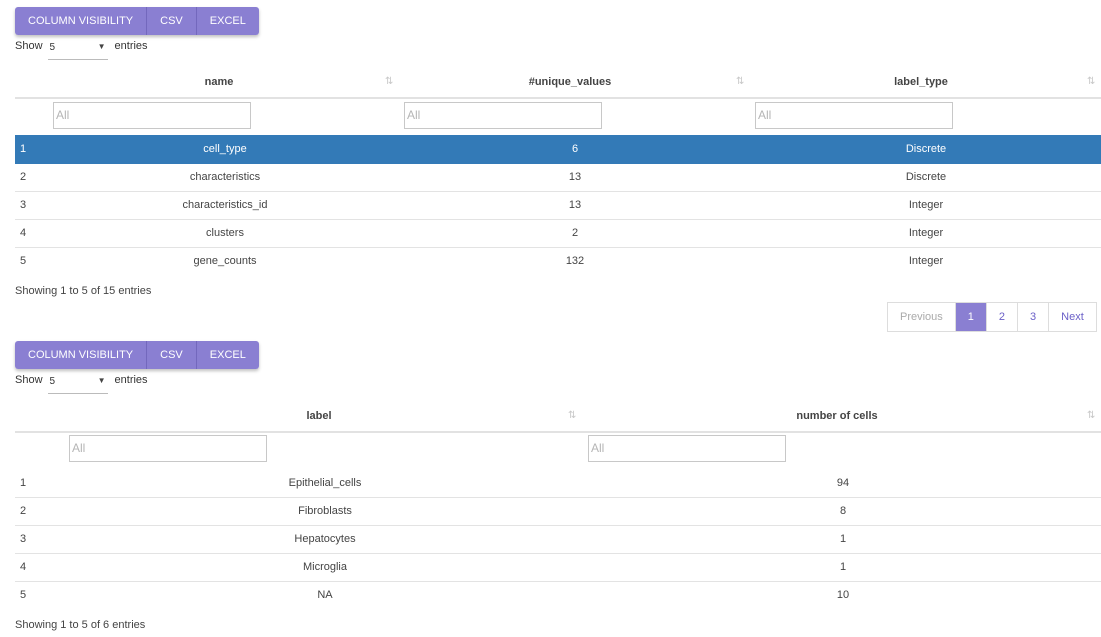  Describe the element at coordinates (83, 291) in the screenshot. I see `table-info: Showing 1 to 5 of 15 entries` at that location.